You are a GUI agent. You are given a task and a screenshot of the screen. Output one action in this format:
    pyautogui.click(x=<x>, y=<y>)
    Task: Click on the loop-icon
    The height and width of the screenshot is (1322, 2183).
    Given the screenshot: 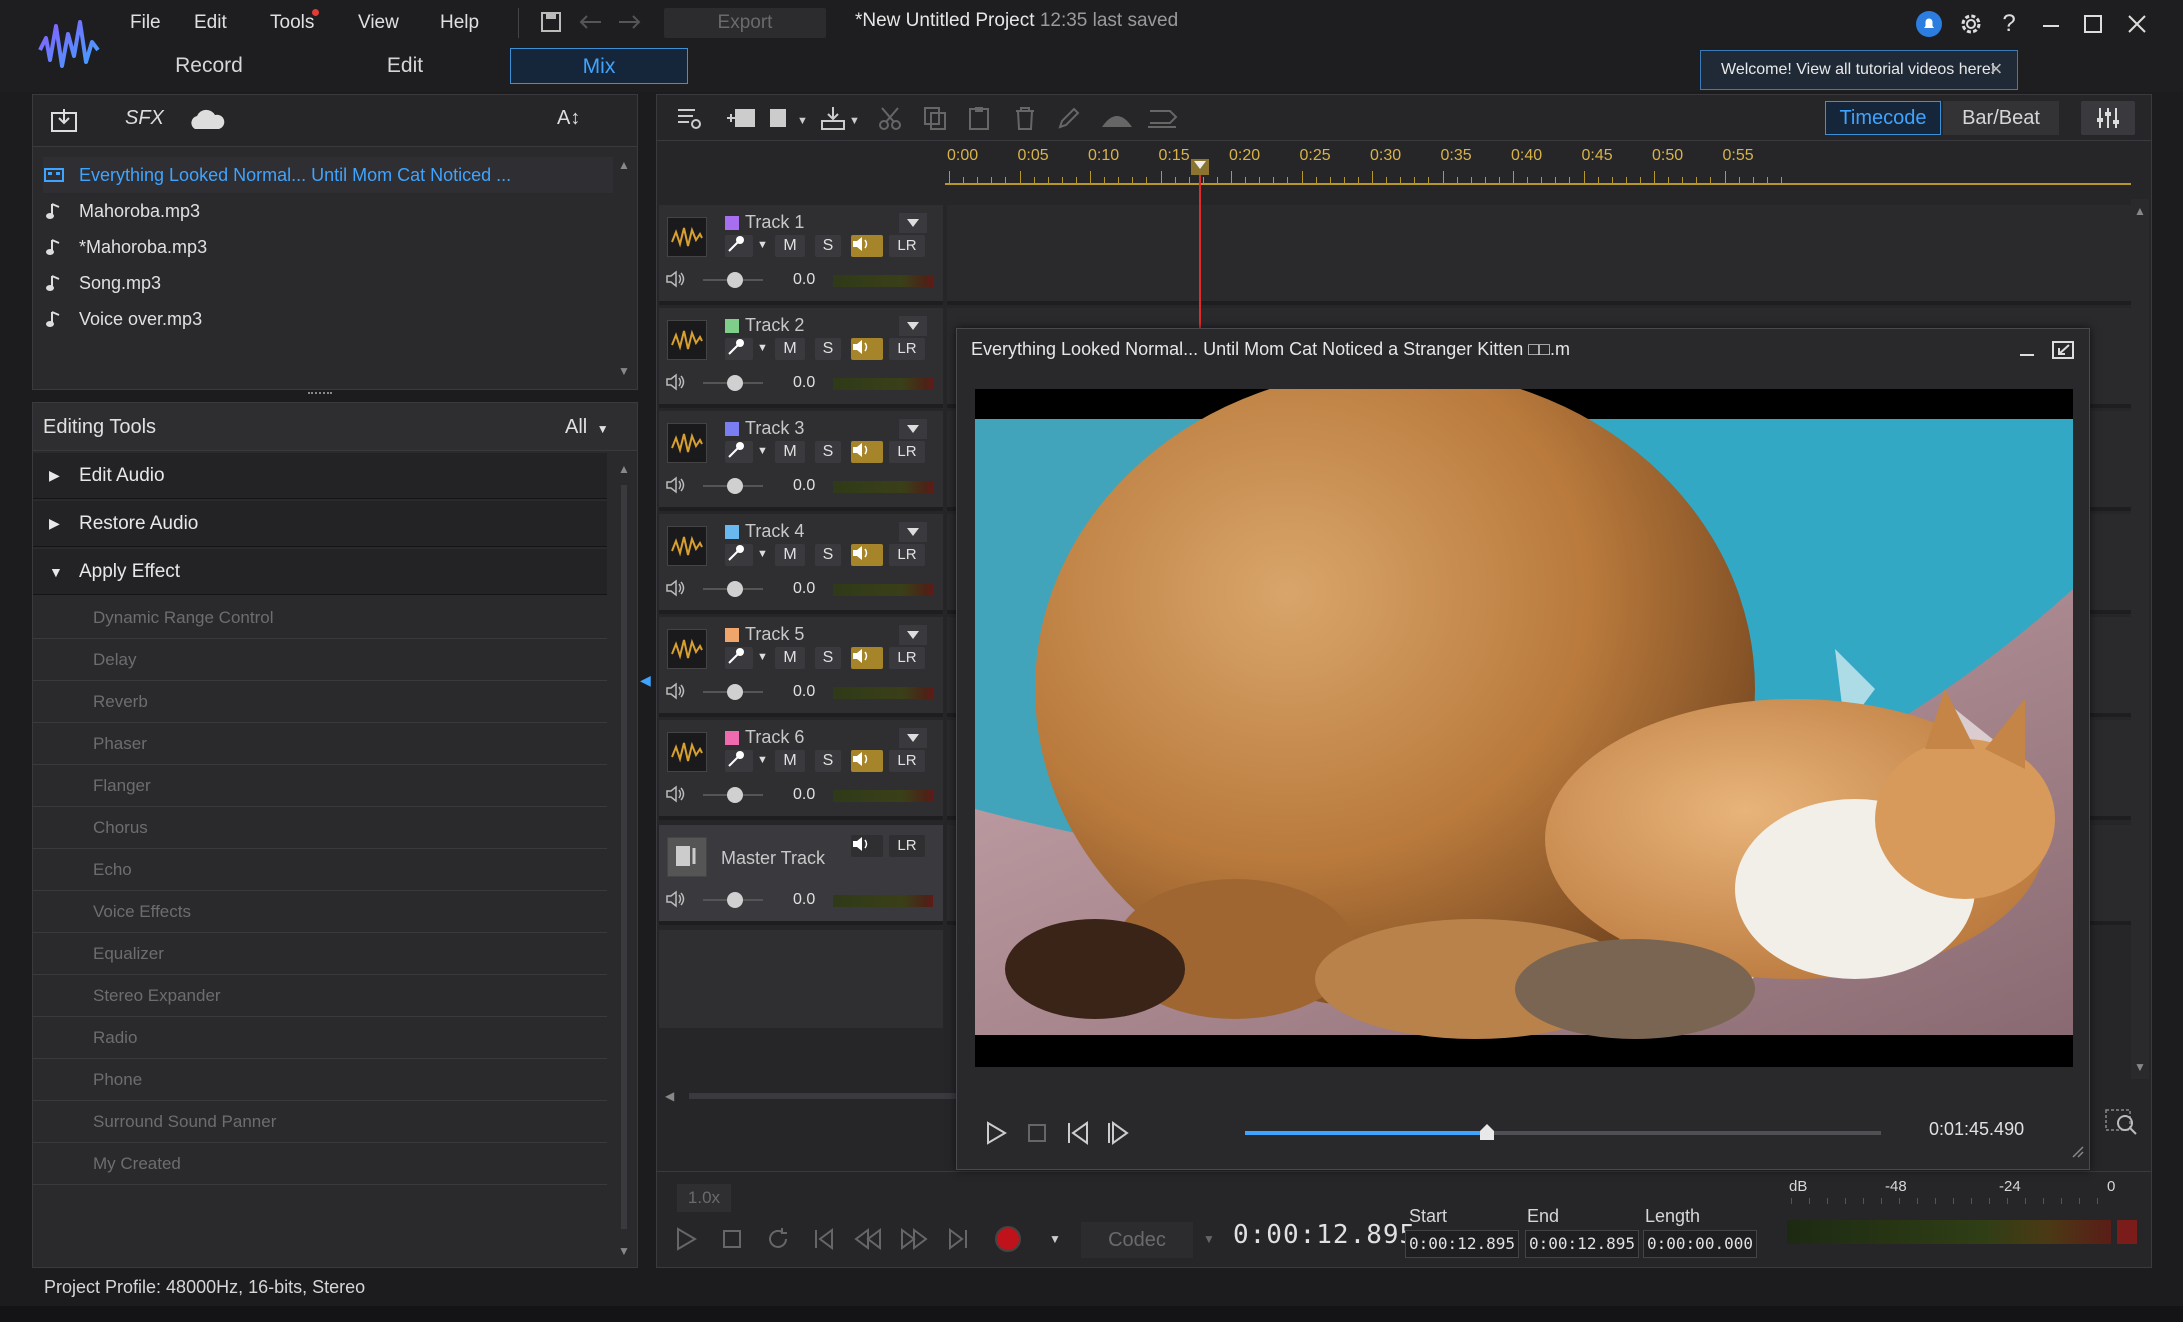 What is the action you would take?
    pyautogui.click(x=778, y=1239)
    